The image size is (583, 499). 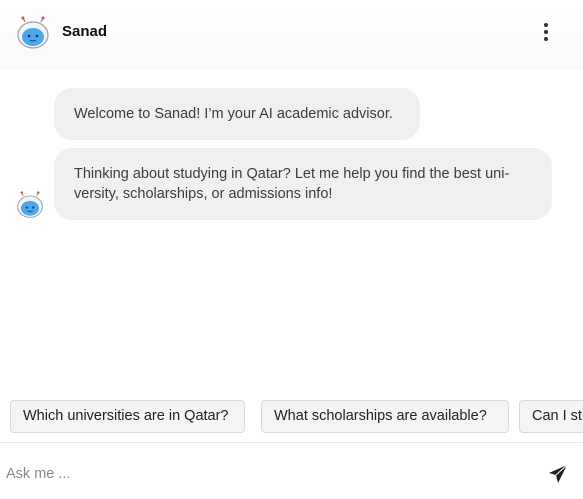 What do you see at coordinates (291, 34) in the screenshot?
I see `chat-header: Sanad` at bounding box center [291, 34].